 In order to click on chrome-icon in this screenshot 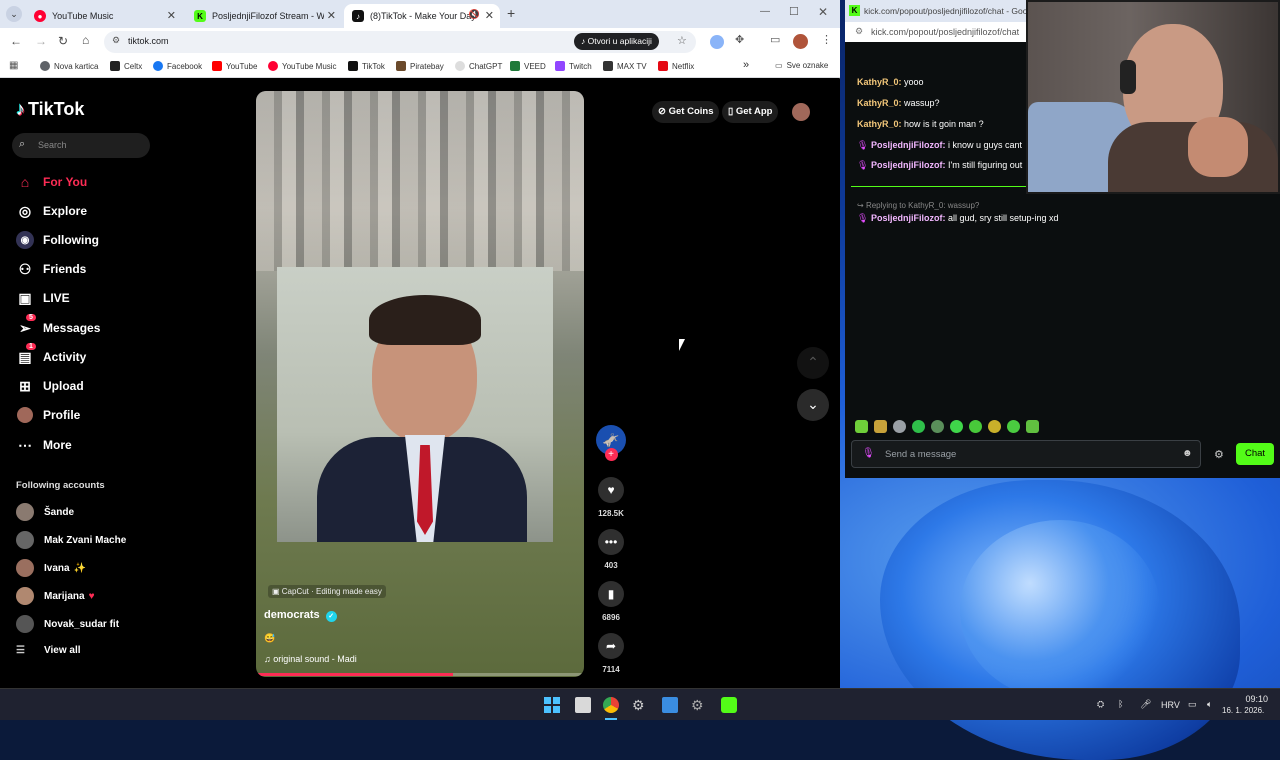, I will do `click(611, 705)`.